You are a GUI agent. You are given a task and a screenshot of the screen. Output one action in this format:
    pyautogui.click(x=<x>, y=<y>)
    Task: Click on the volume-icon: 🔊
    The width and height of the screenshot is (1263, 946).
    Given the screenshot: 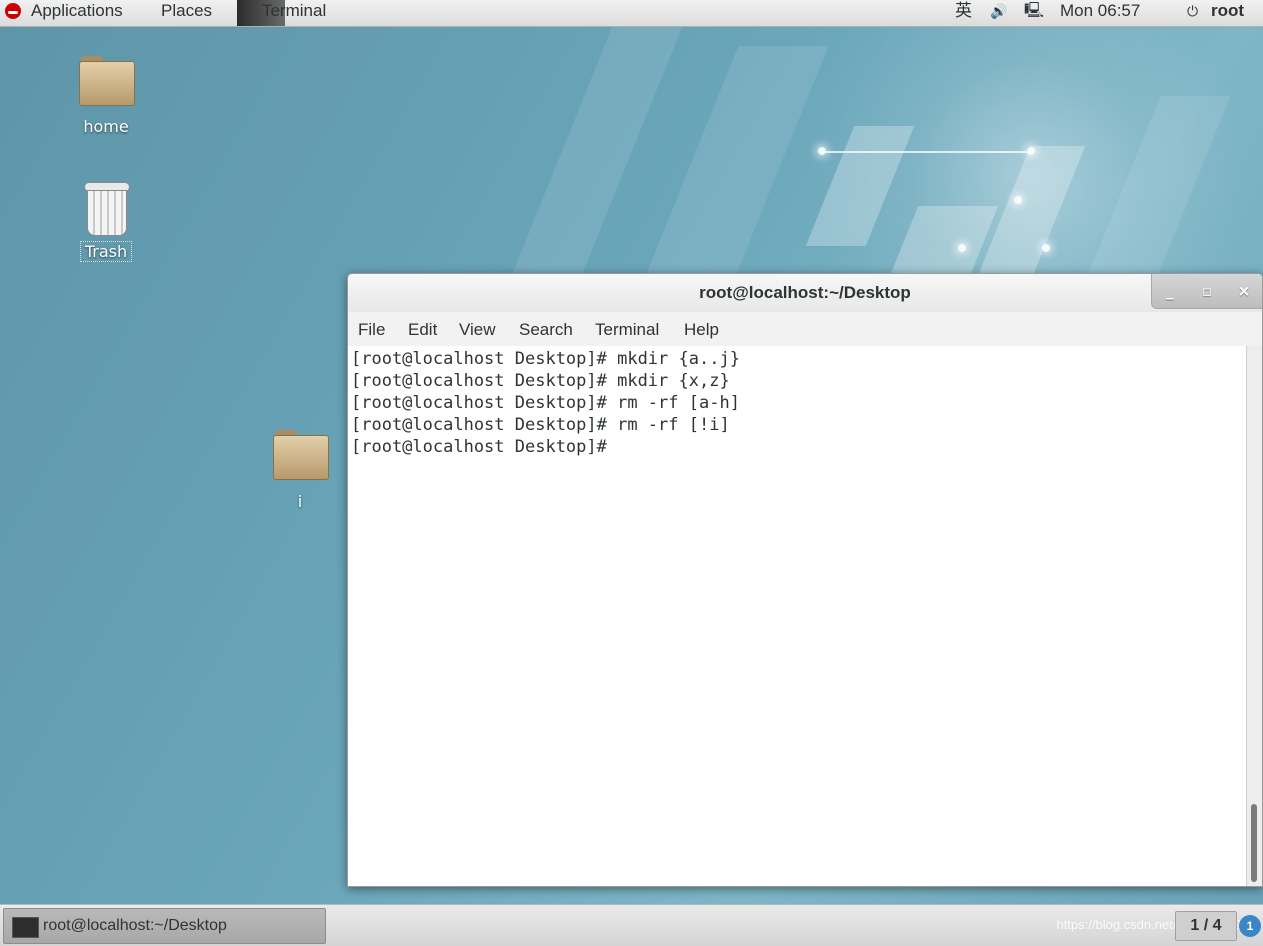 What is the action you would take?
    pyautogui.click(x=998, y=13)
    